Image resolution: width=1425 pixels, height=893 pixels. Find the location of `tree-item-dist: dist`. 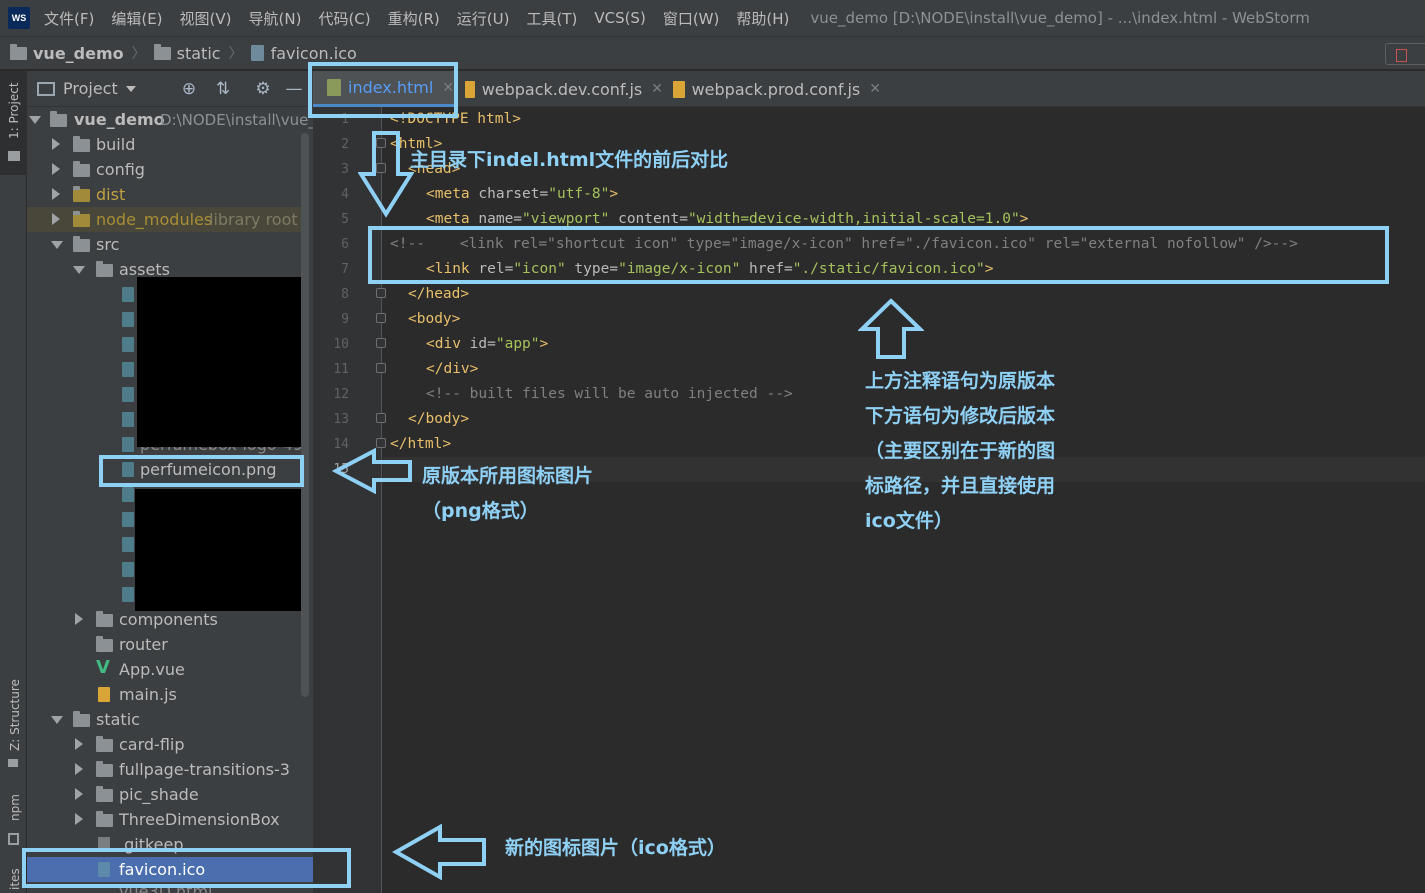

tree-item-dist: dist is located at coordinates (165, 194).